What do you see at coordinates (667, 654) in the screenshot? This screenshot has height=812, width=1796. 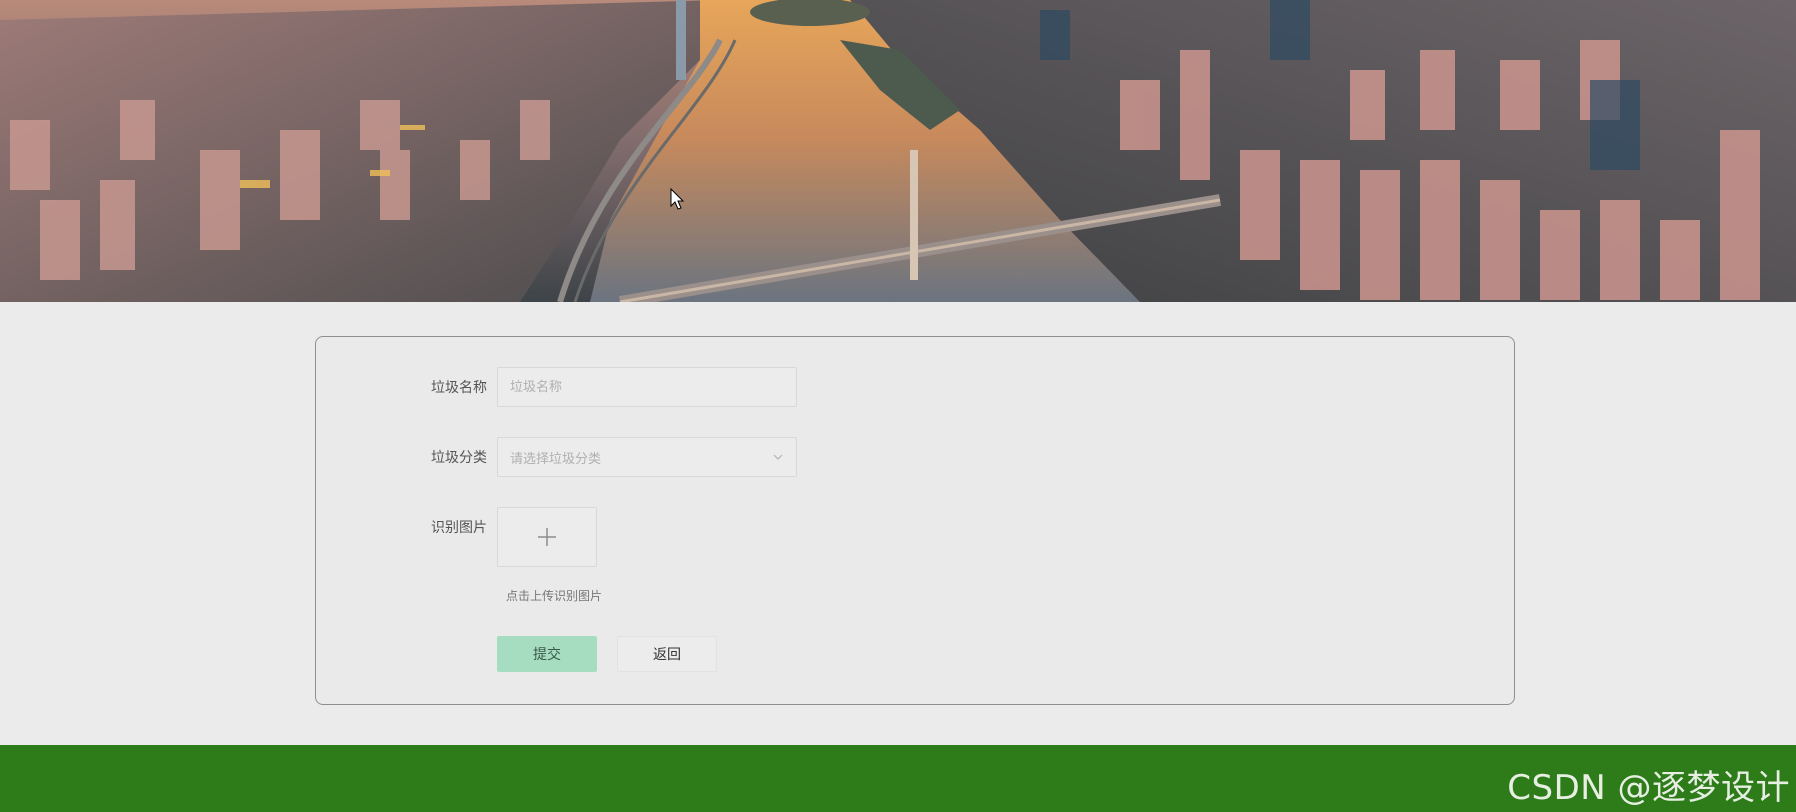 I see `back-button: 返回` at bounding box center [667, 654].